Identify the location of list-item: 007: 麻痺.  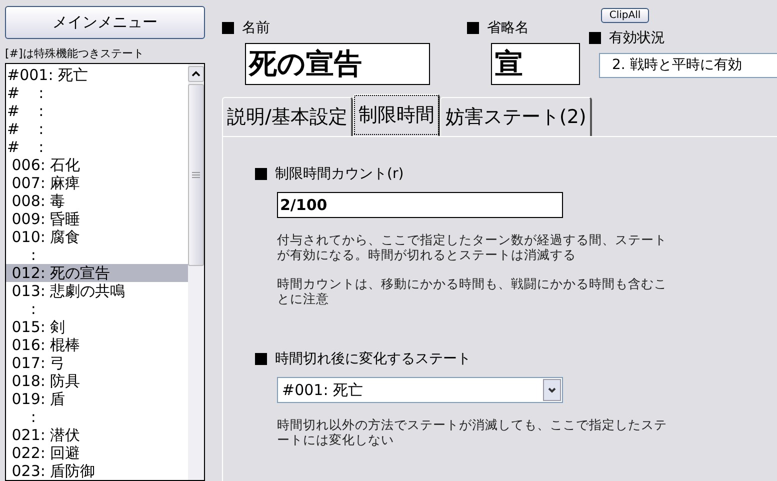
(97, 183).